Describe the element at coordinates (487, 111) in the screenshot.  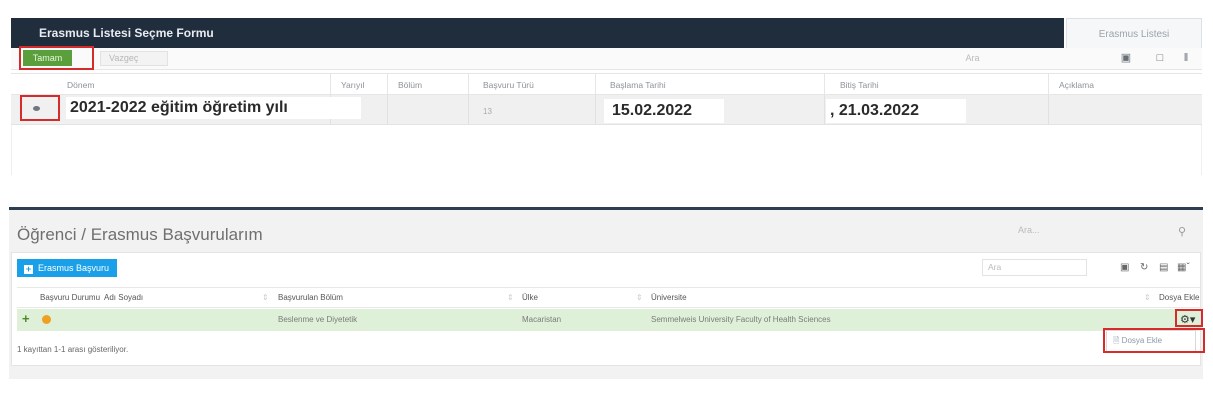
I see `basvuru-turu-value: 13` at that location.